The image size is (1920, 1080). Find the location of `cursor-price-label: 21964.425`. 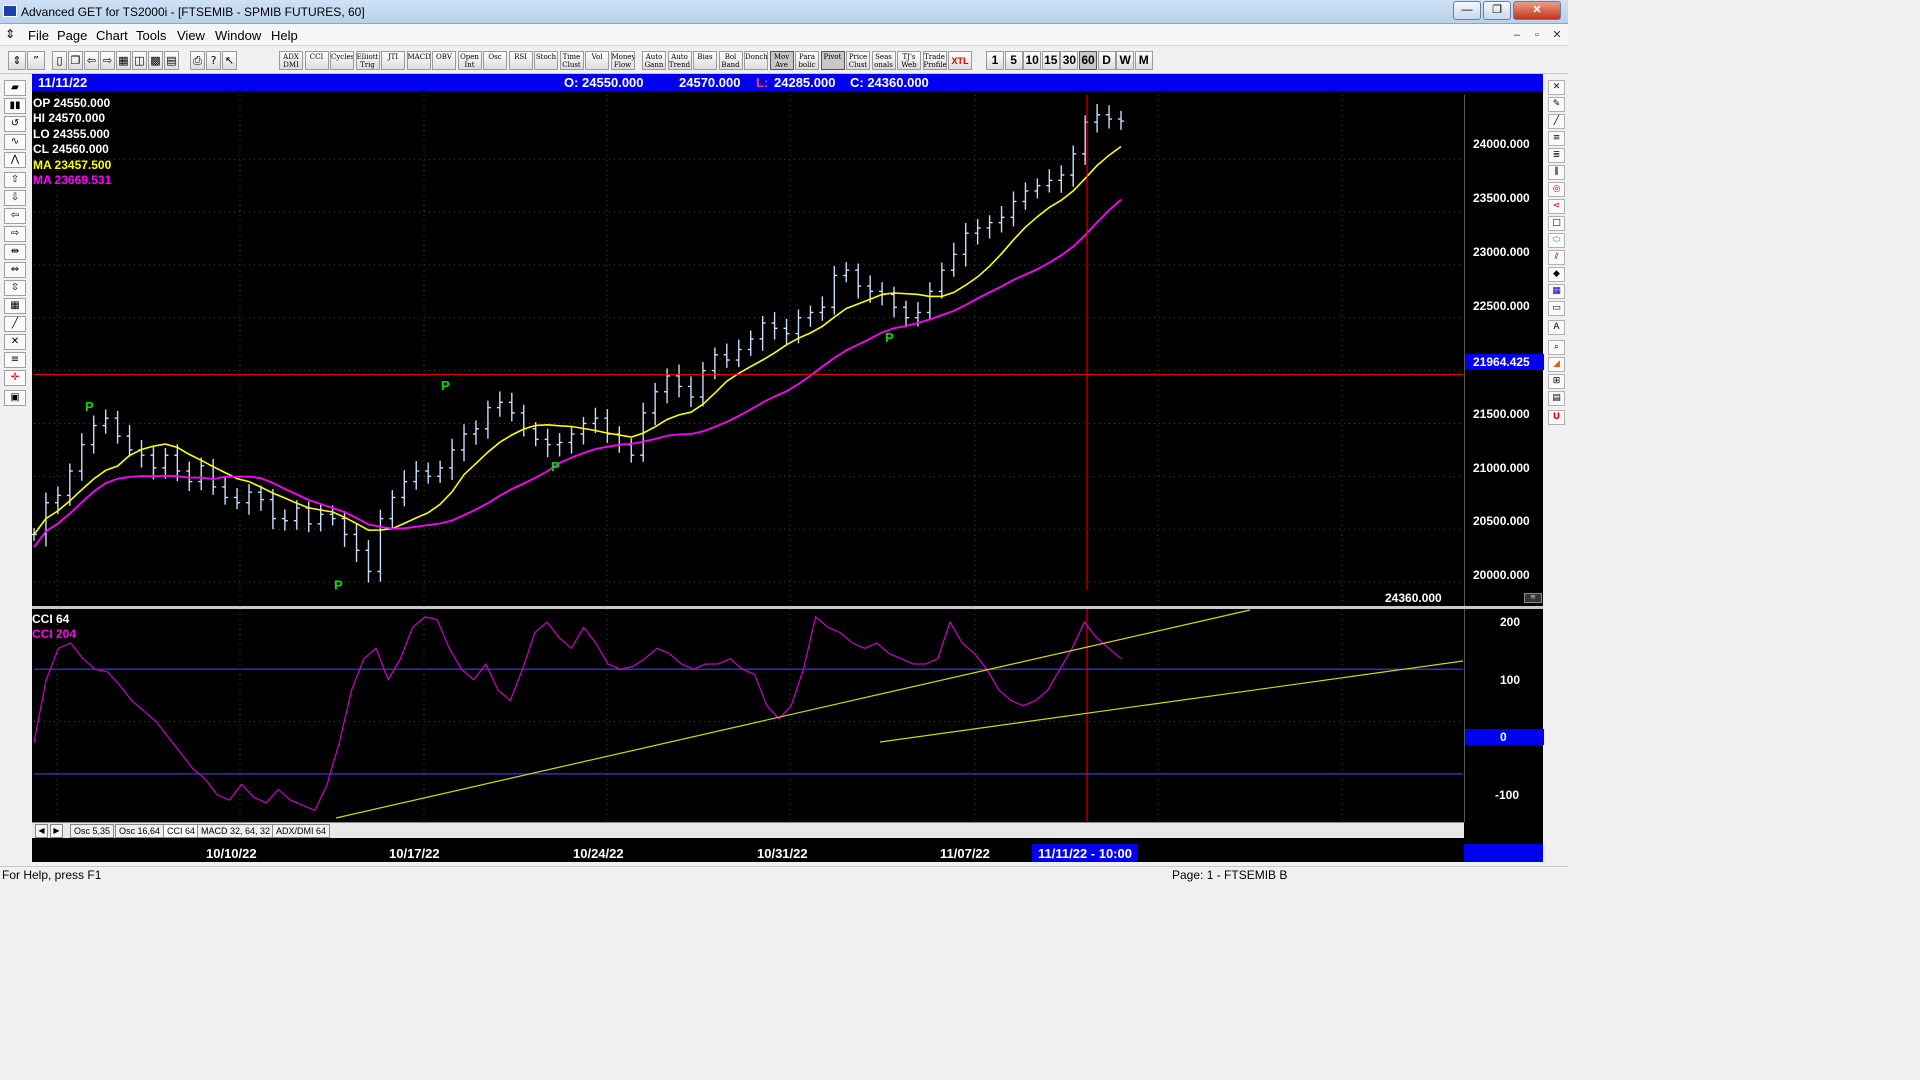

cursor-price-label: 21964.425 is located at coordinates (1501, 362).